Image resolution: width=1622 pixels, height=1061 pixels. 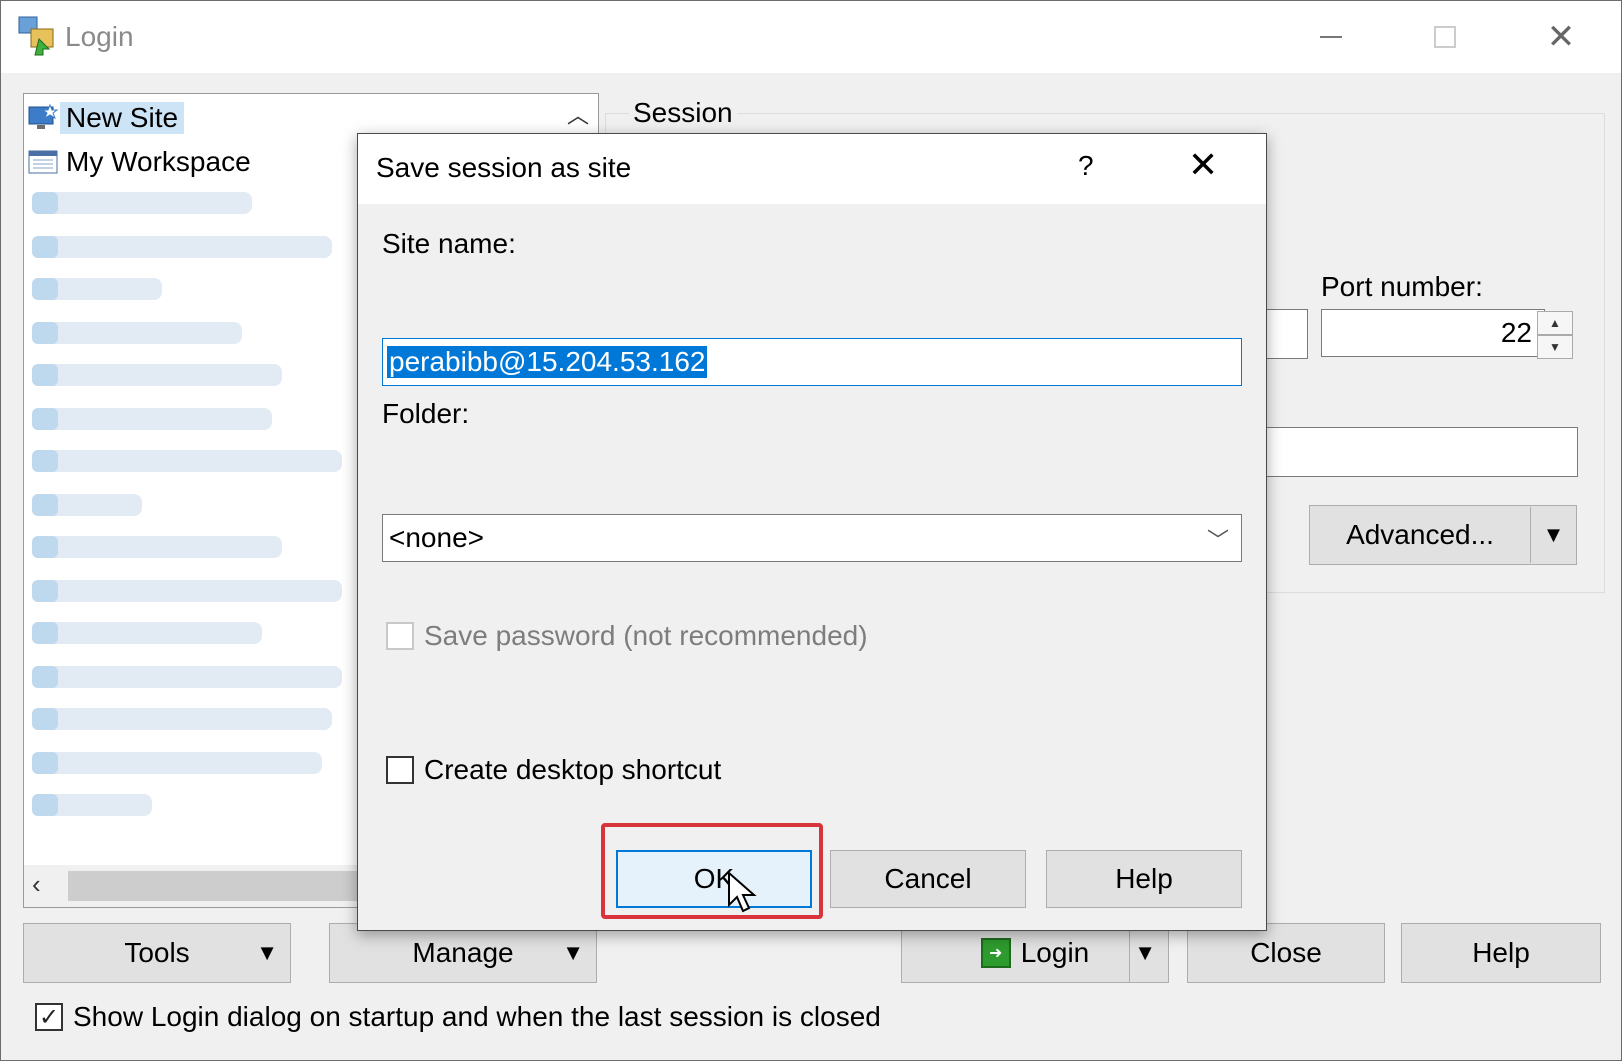 I want to click on new-site-icon, so click(x=43, y=116).